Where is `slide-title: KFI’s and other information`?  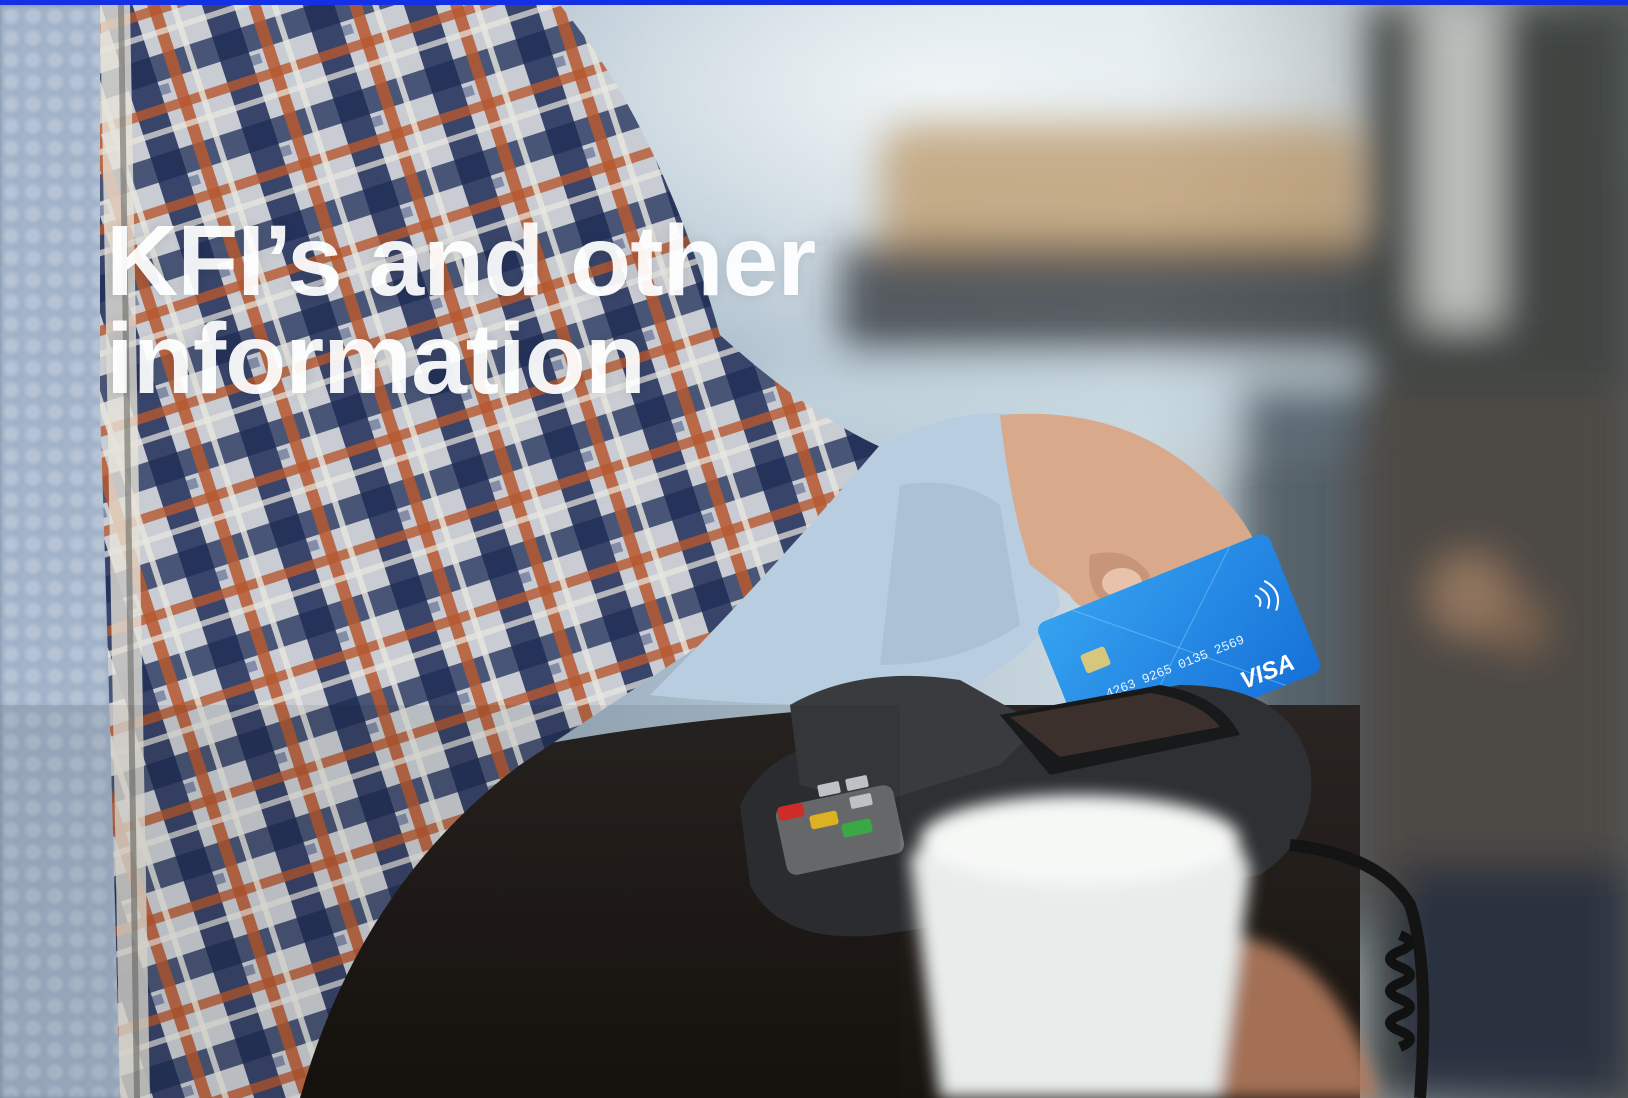
slide-title: KFI’s and other information is located at coordinates (461, 310).